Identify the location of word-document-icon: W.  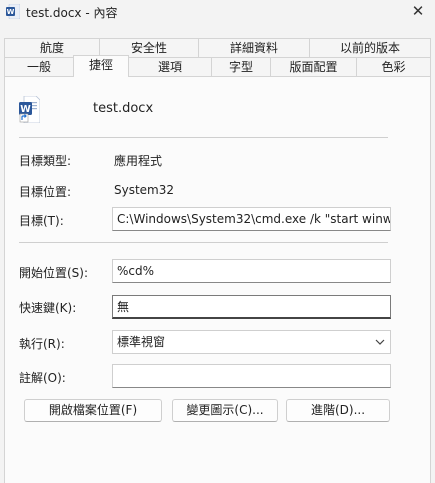
(13, 11).